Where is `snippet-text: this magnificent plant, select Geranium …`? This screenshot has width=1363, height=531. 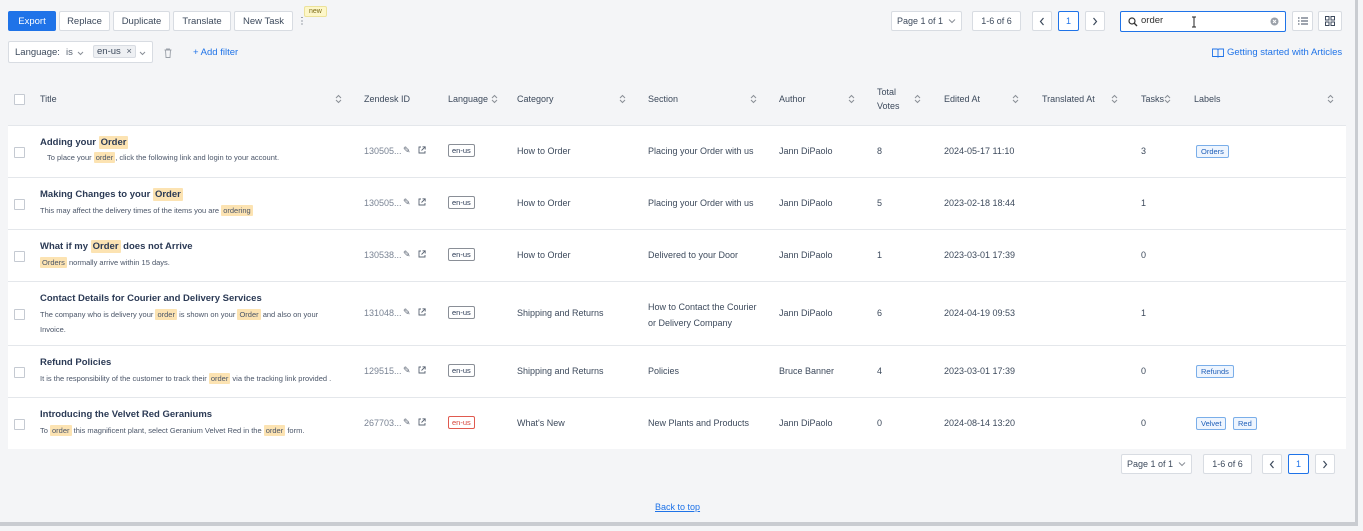
snippet-text: this magnificent plant, select Geranium … is located at coordinates (167, 430).